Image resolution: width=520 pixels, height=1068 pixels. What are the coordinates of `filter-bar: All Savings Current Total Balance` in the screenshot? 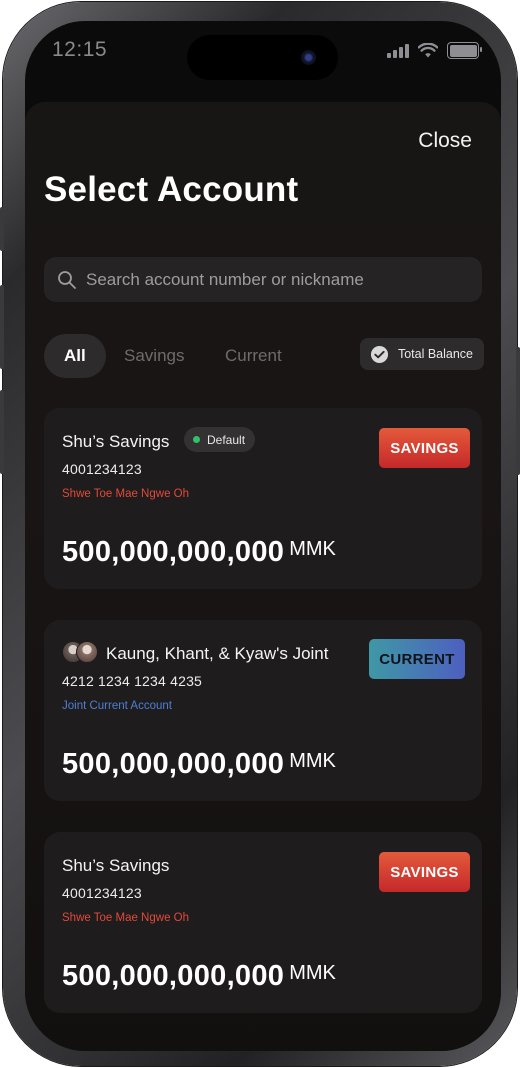 It's located at (264, 356).